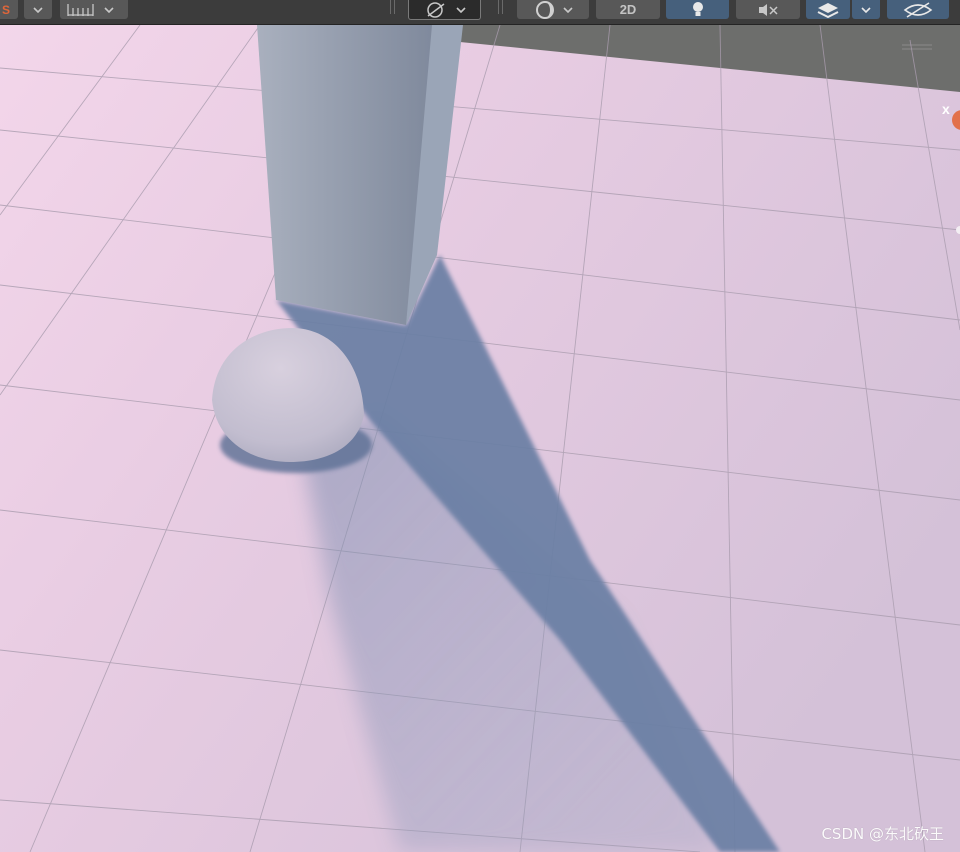 The image size is (960, 852). I want to click on grid-snap-icon, so click(80, 9).